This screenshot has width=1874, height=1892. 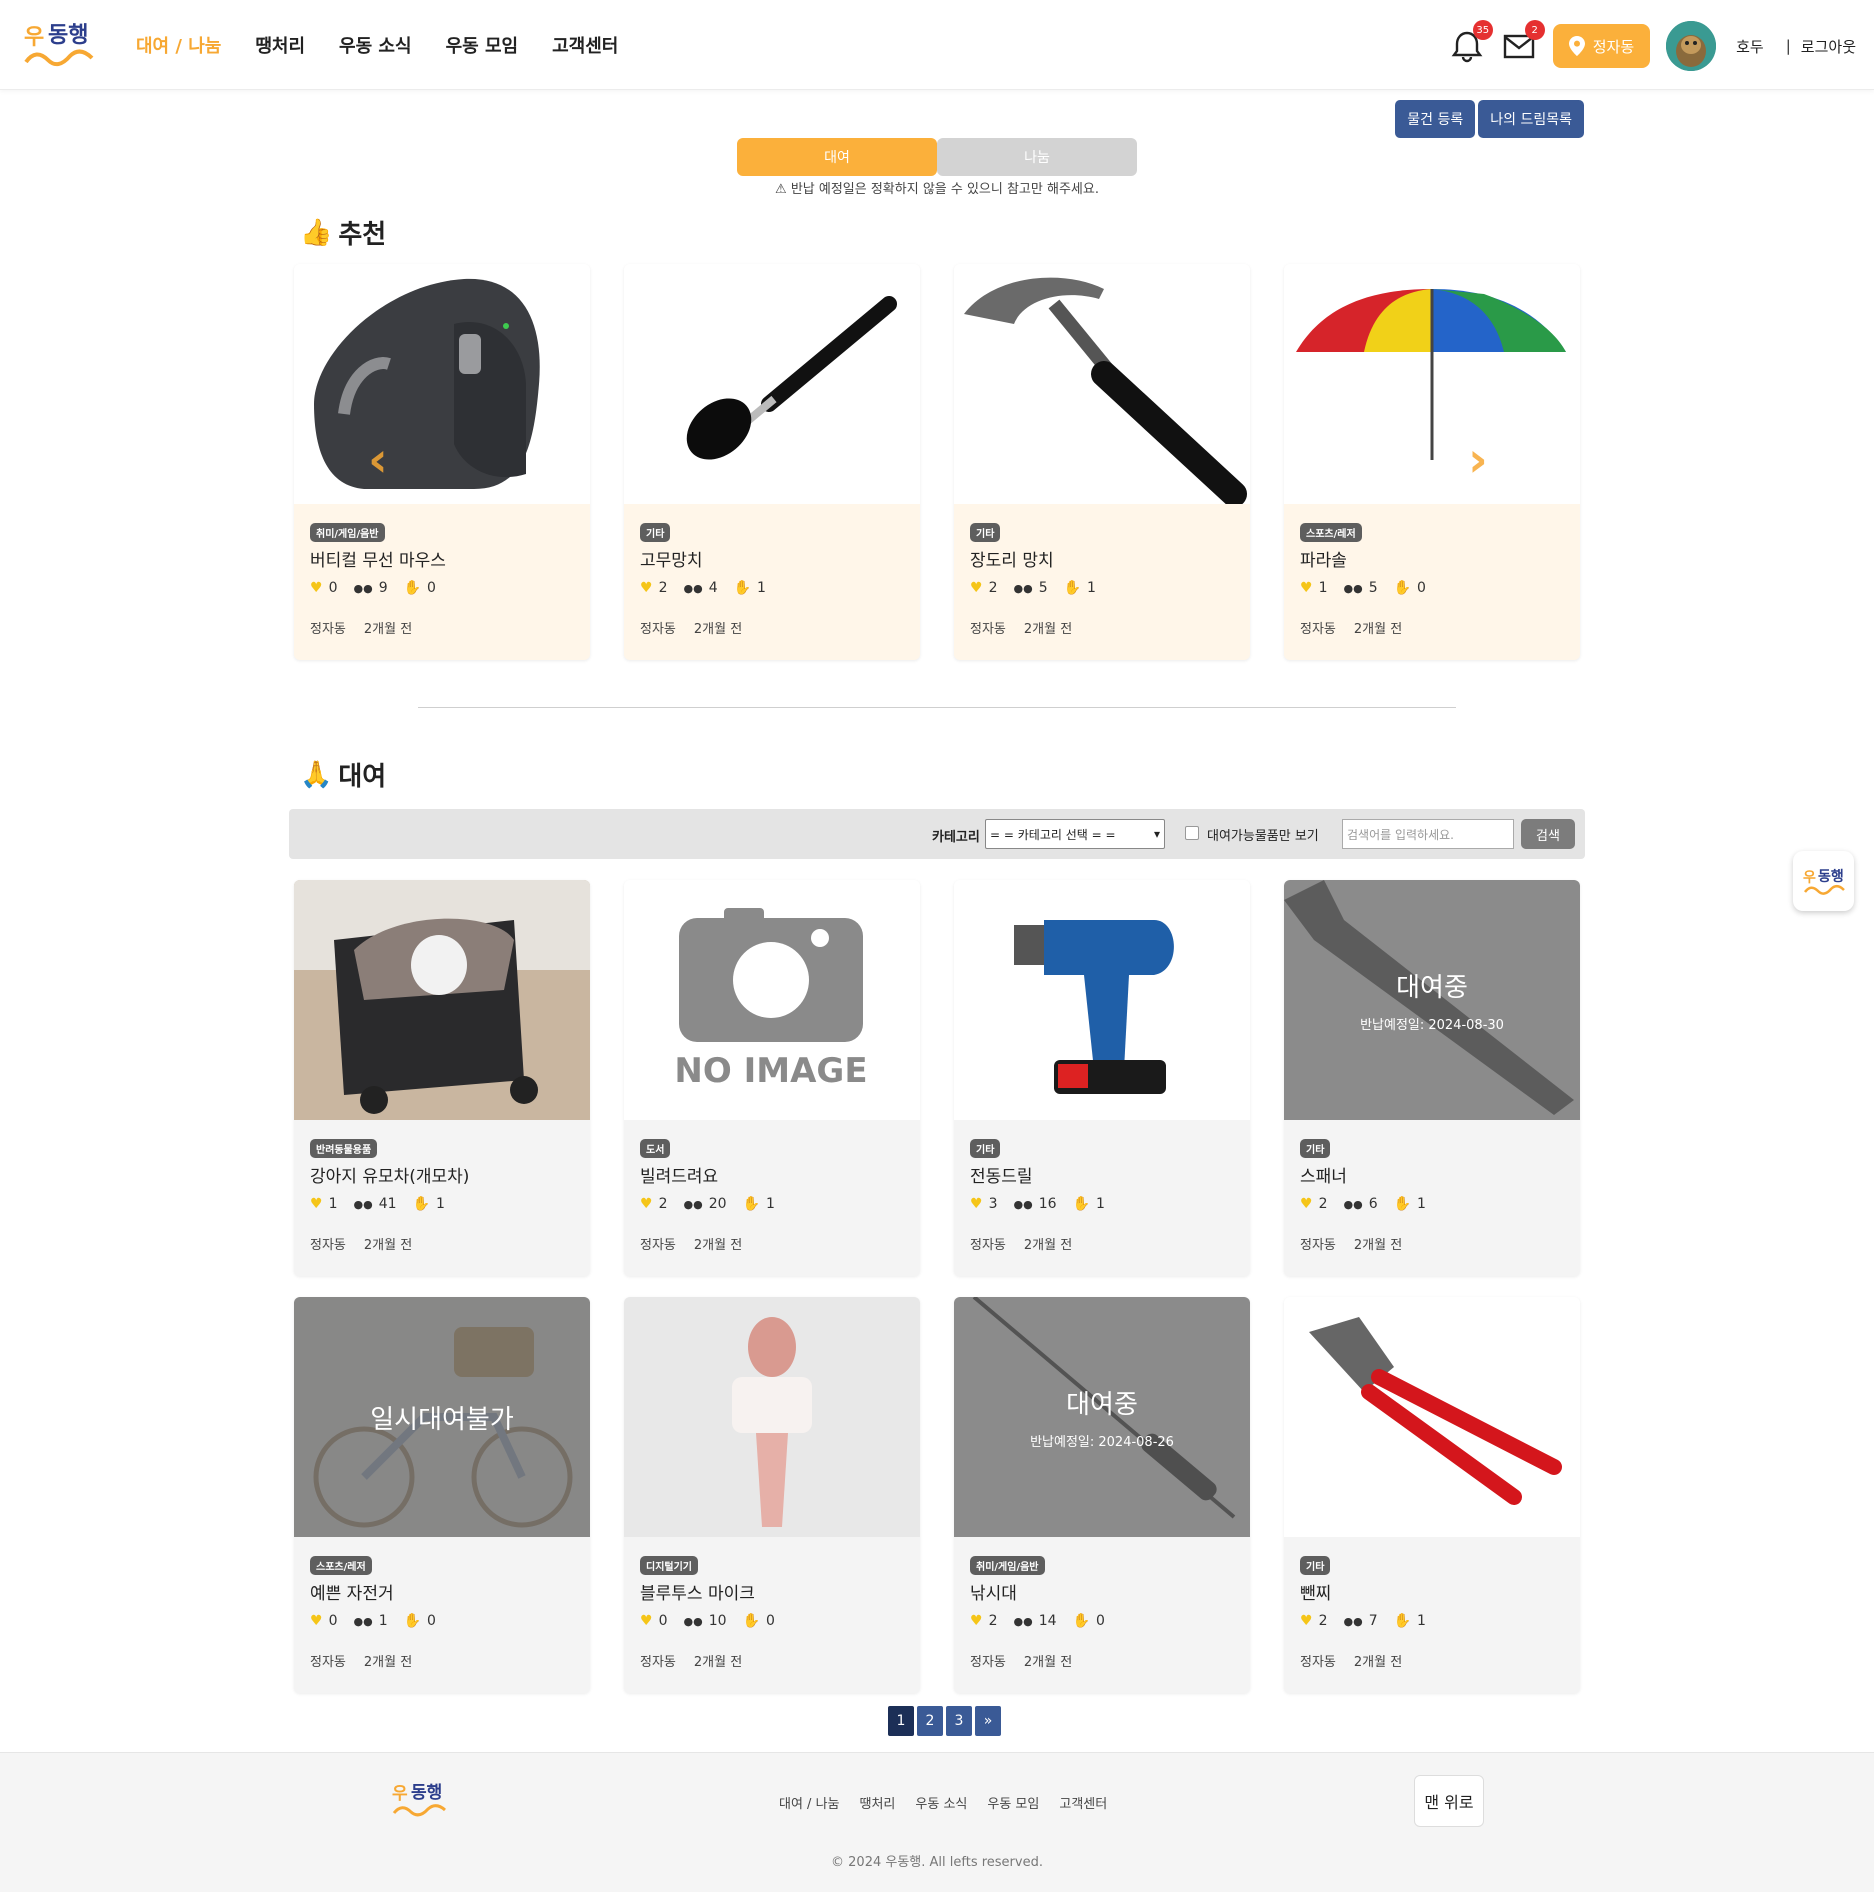 I want to click on pagination: 1 2 3 », so click(x=944, y=1721).